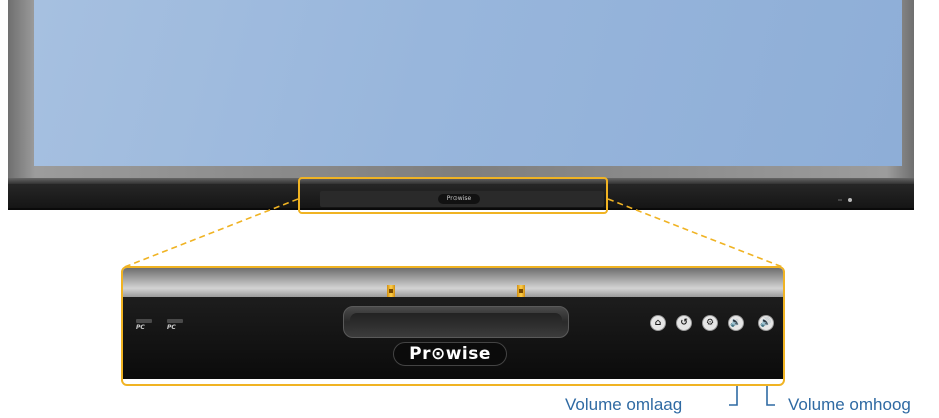 This screenshot has width=939, height=418. Describe the element at coordinates (736, 323) in the screenshot. I see `volume-down-button: 🔉` at that location.